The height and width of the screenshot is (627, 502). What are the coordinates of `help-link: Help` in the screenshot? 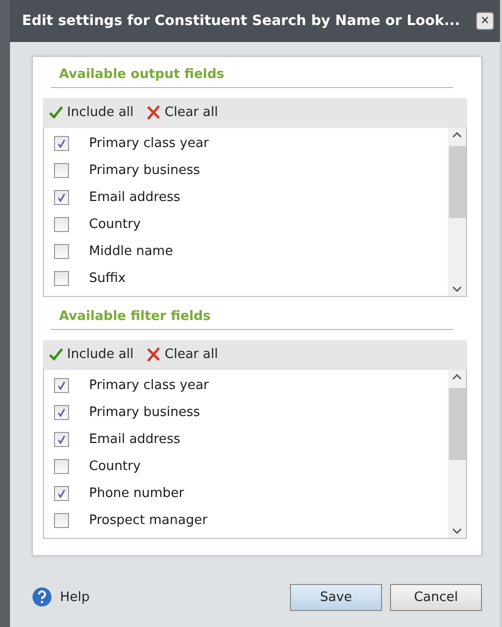 It's located at (61, 597).